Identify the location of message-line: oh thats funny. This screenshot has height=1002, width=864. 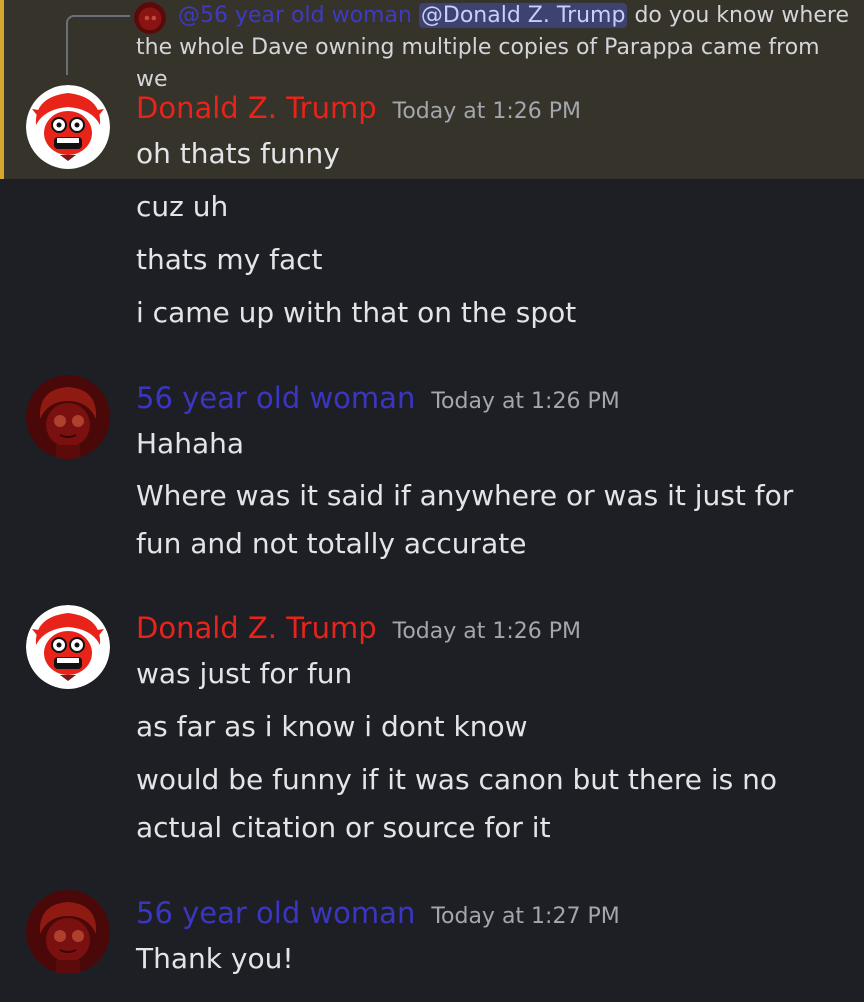
(238, 153).